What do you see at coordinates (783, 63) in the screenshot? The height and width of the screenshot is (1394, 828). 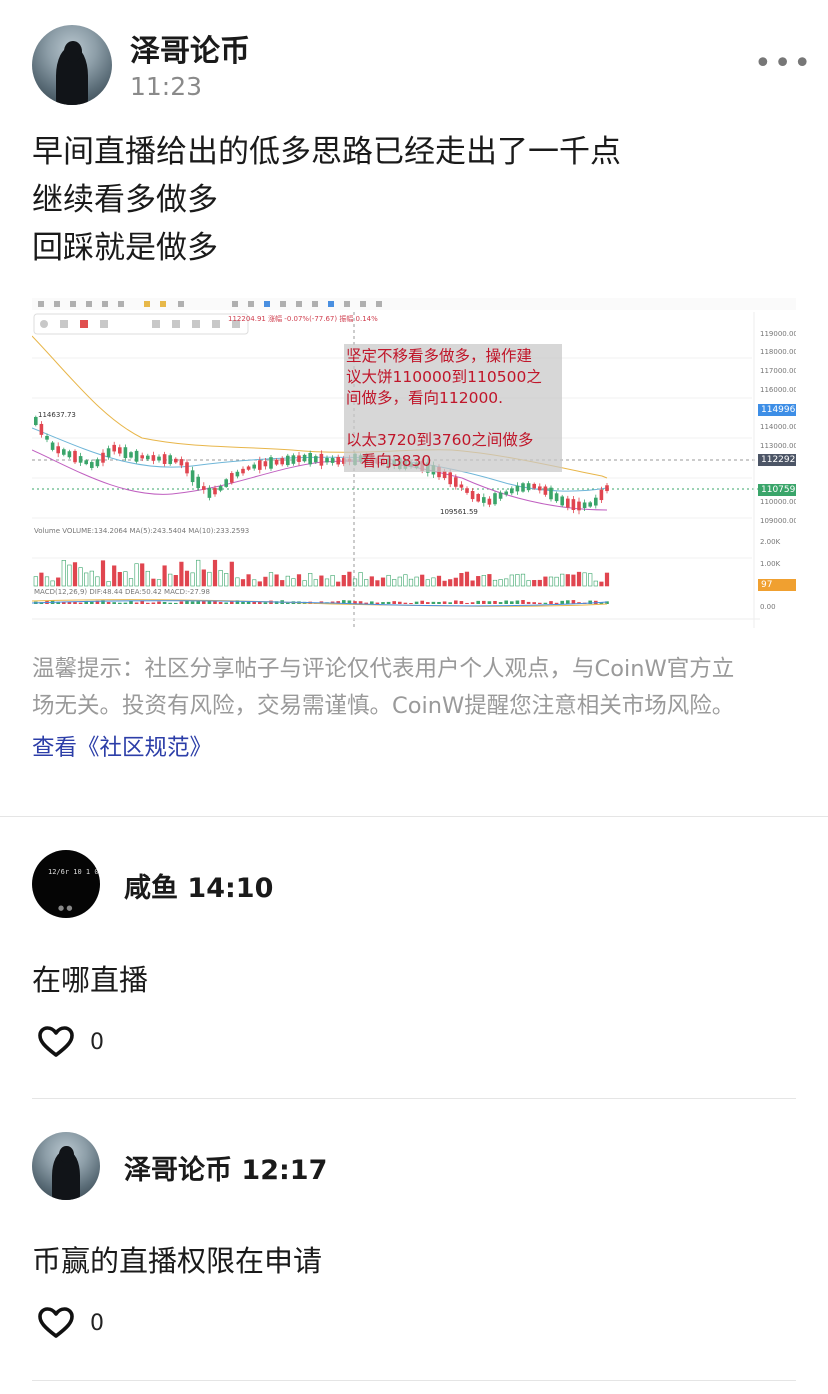 I see `more-horizontal-icon: •••` at bounding box center [783, 63].